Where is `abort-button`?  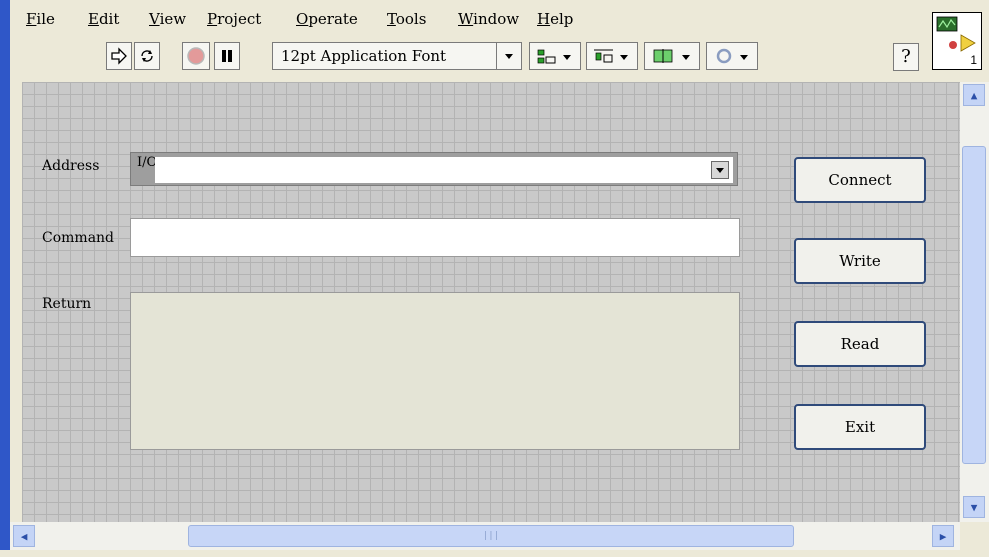 abort-button is located at coordinates (196, 56).